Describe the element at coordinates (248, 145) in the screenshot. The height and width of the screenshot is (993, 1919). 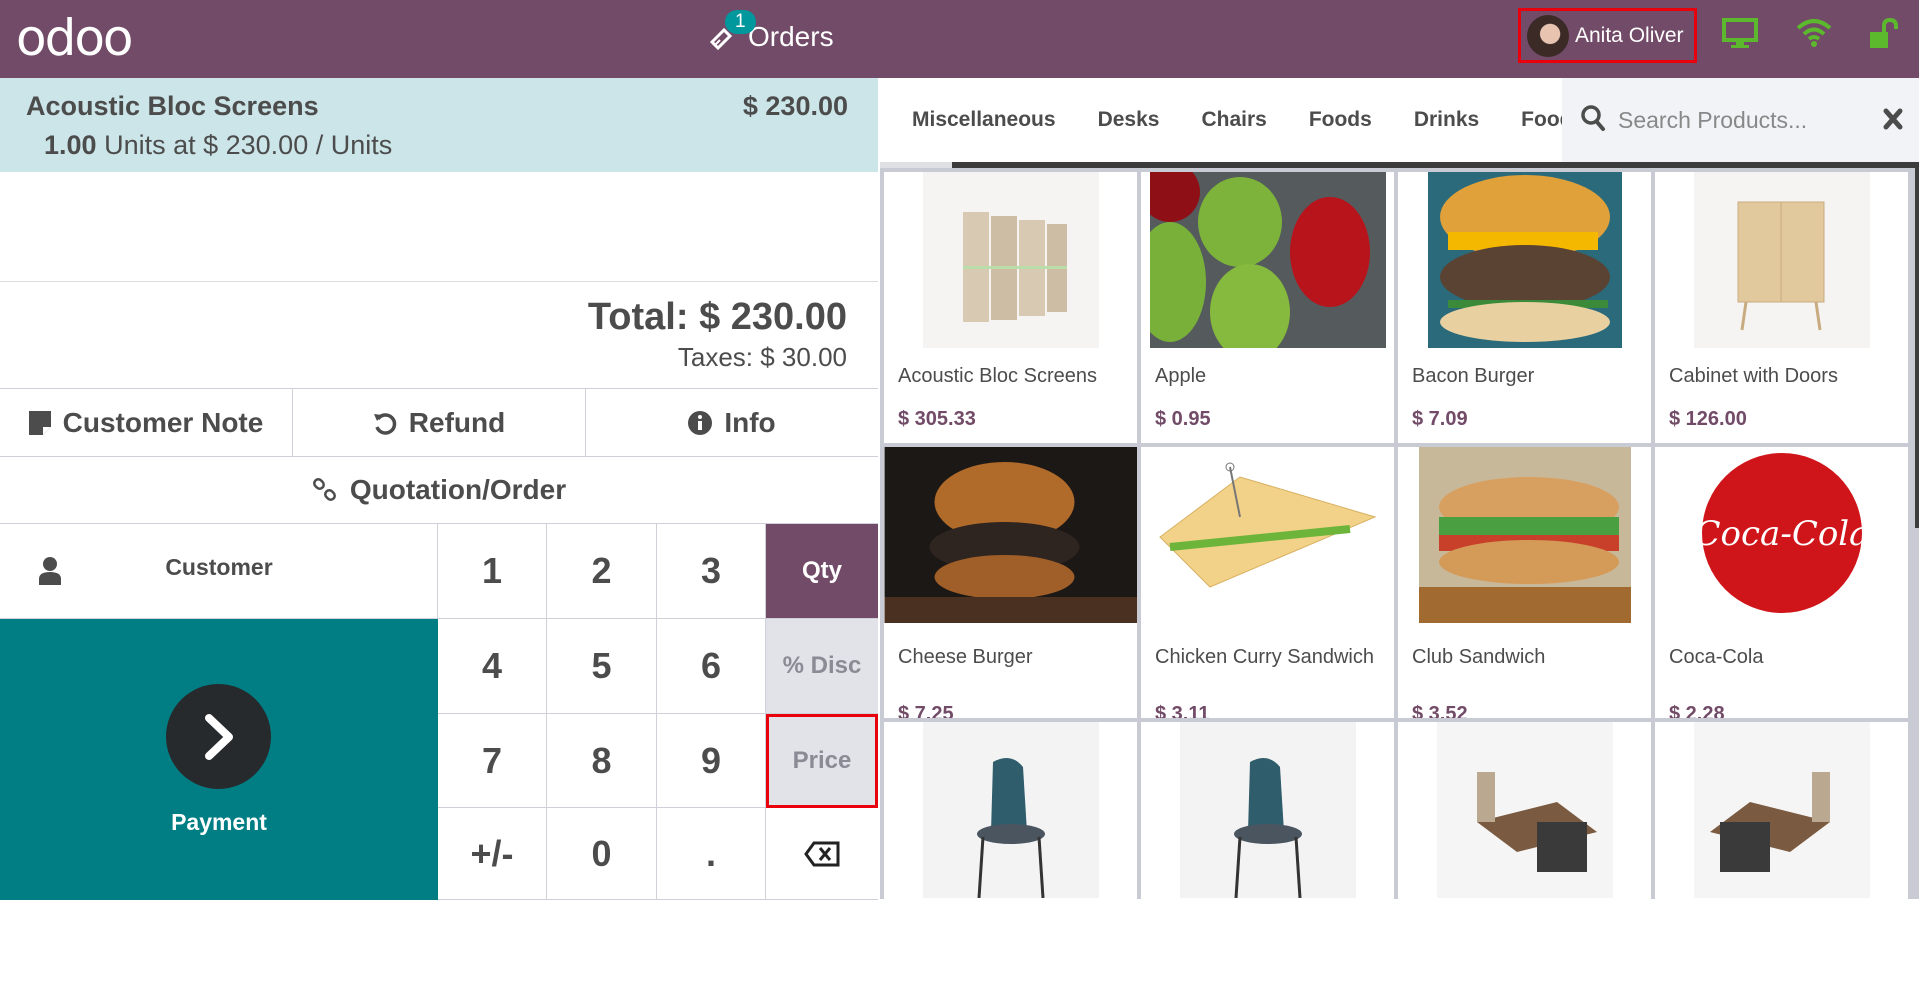
I see `order-line-unit-info: Units at $ 230.00 / Units` at that location.